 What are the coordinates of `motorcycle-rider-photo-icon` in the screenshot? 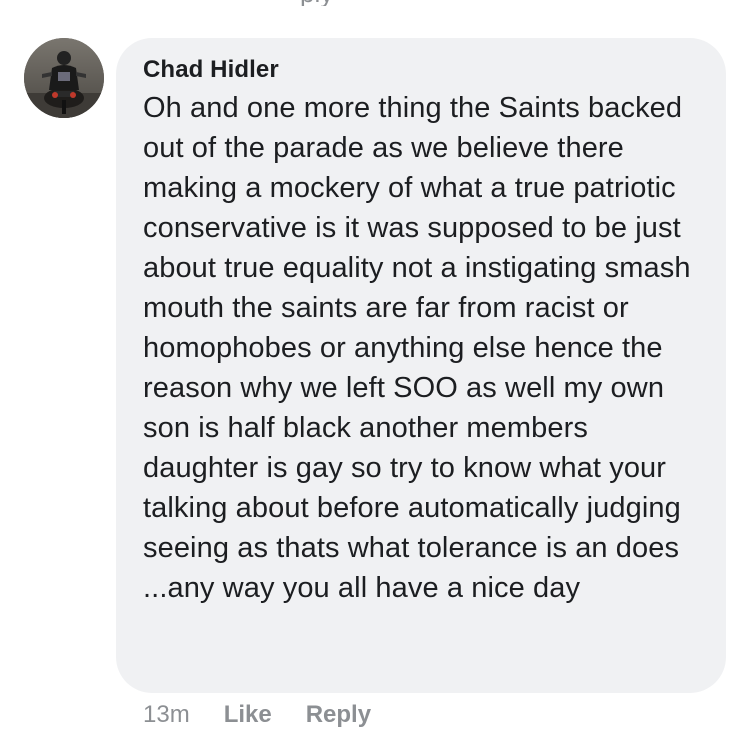 It's located at (64, 78).